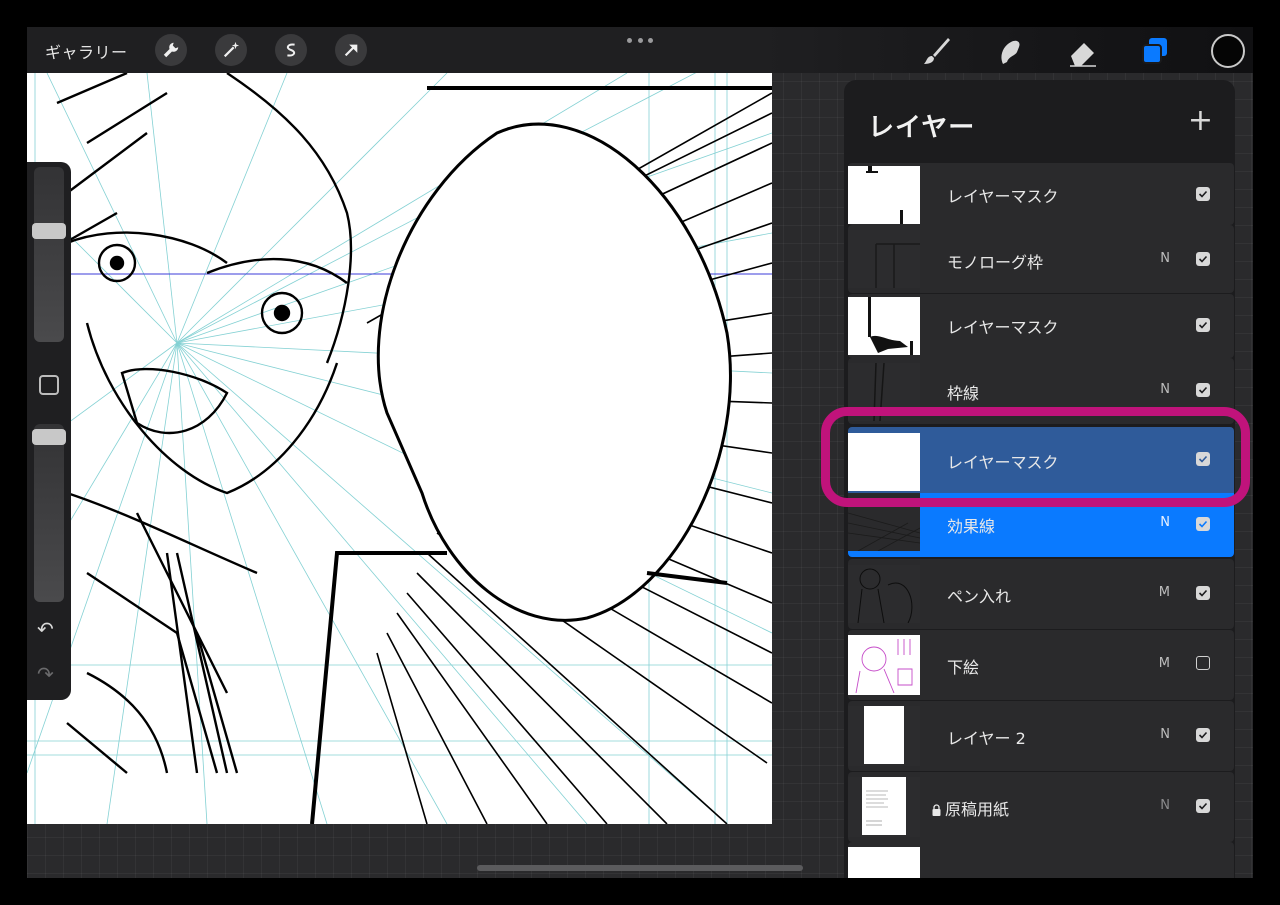 The height and width of the screenshot is (905, 1280). Describe the element at coordinates (49, 385) in the screenshot. I see `modify-button` at that location.